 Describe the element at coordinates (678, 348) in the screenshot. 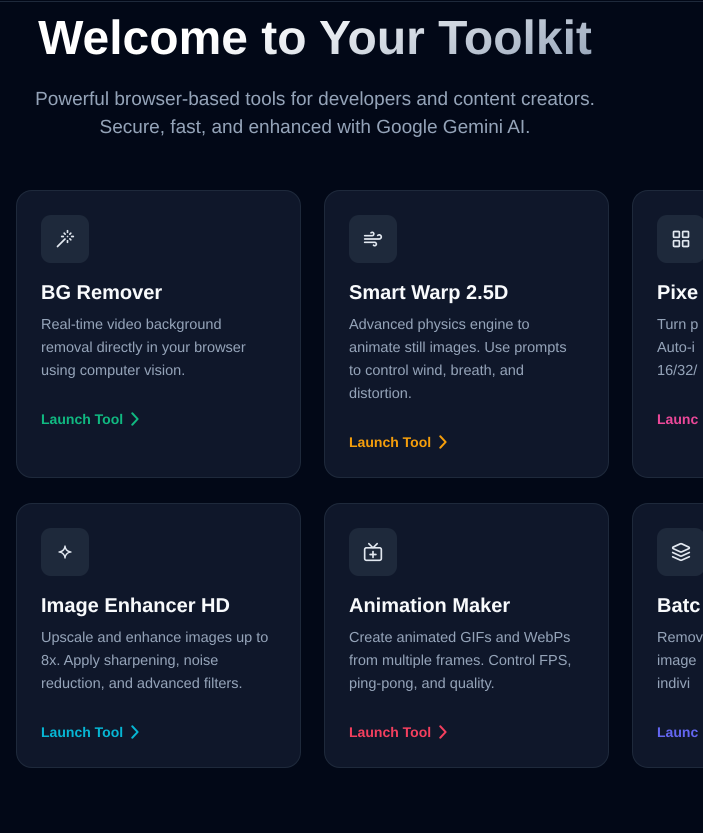

I see `tool-description: Turn p Auto-i 16/32/` at that location.